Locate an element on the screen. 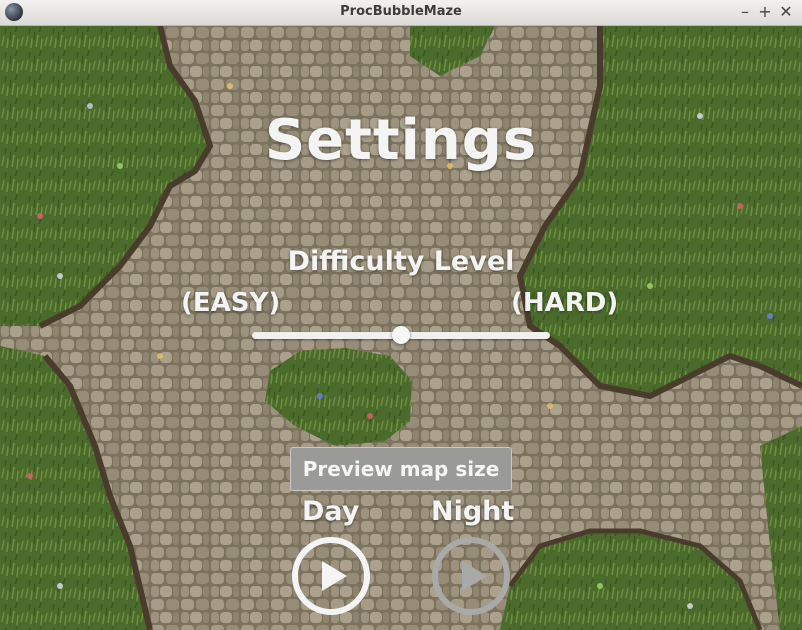 This screenshot has width=802, height=630. night-play-button is located at coordinates (471, 576).